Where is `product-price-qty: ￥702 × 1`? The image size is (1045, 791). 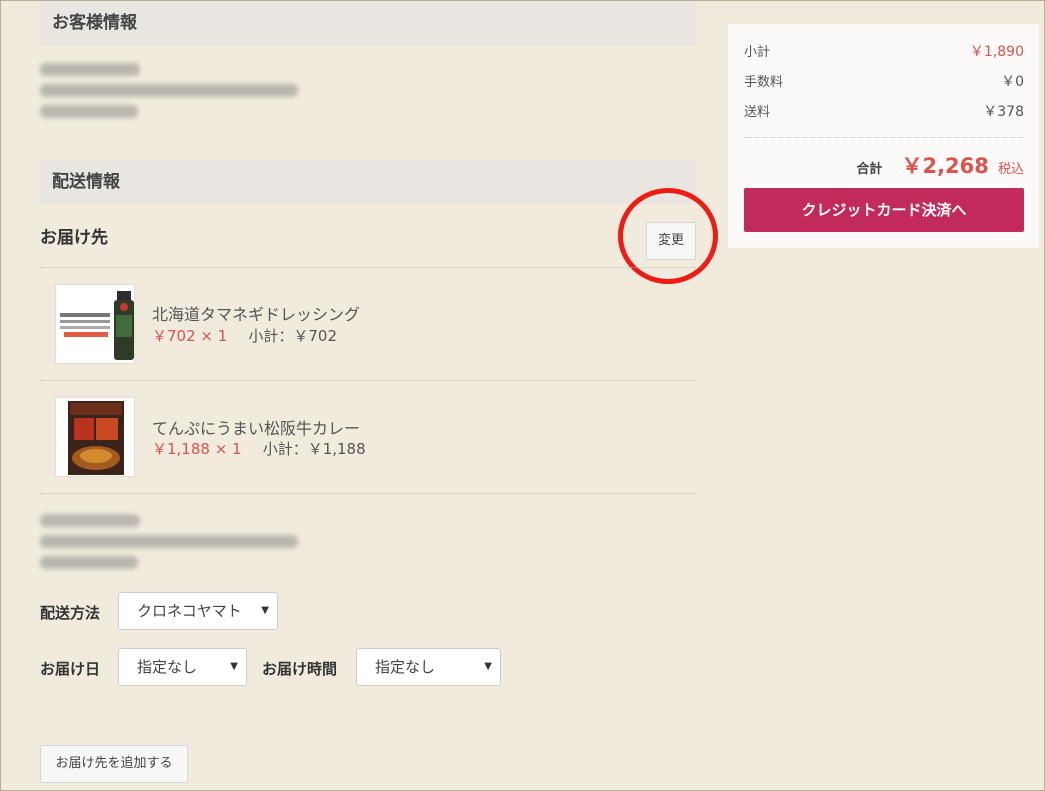 product-price-qty: ￥702 × 1 is located at coordinates (190, 336).